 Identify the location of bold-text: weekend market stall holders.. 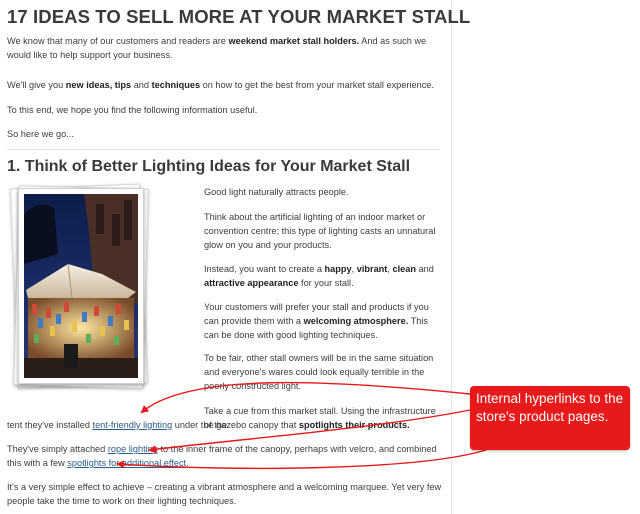
(294, 41).